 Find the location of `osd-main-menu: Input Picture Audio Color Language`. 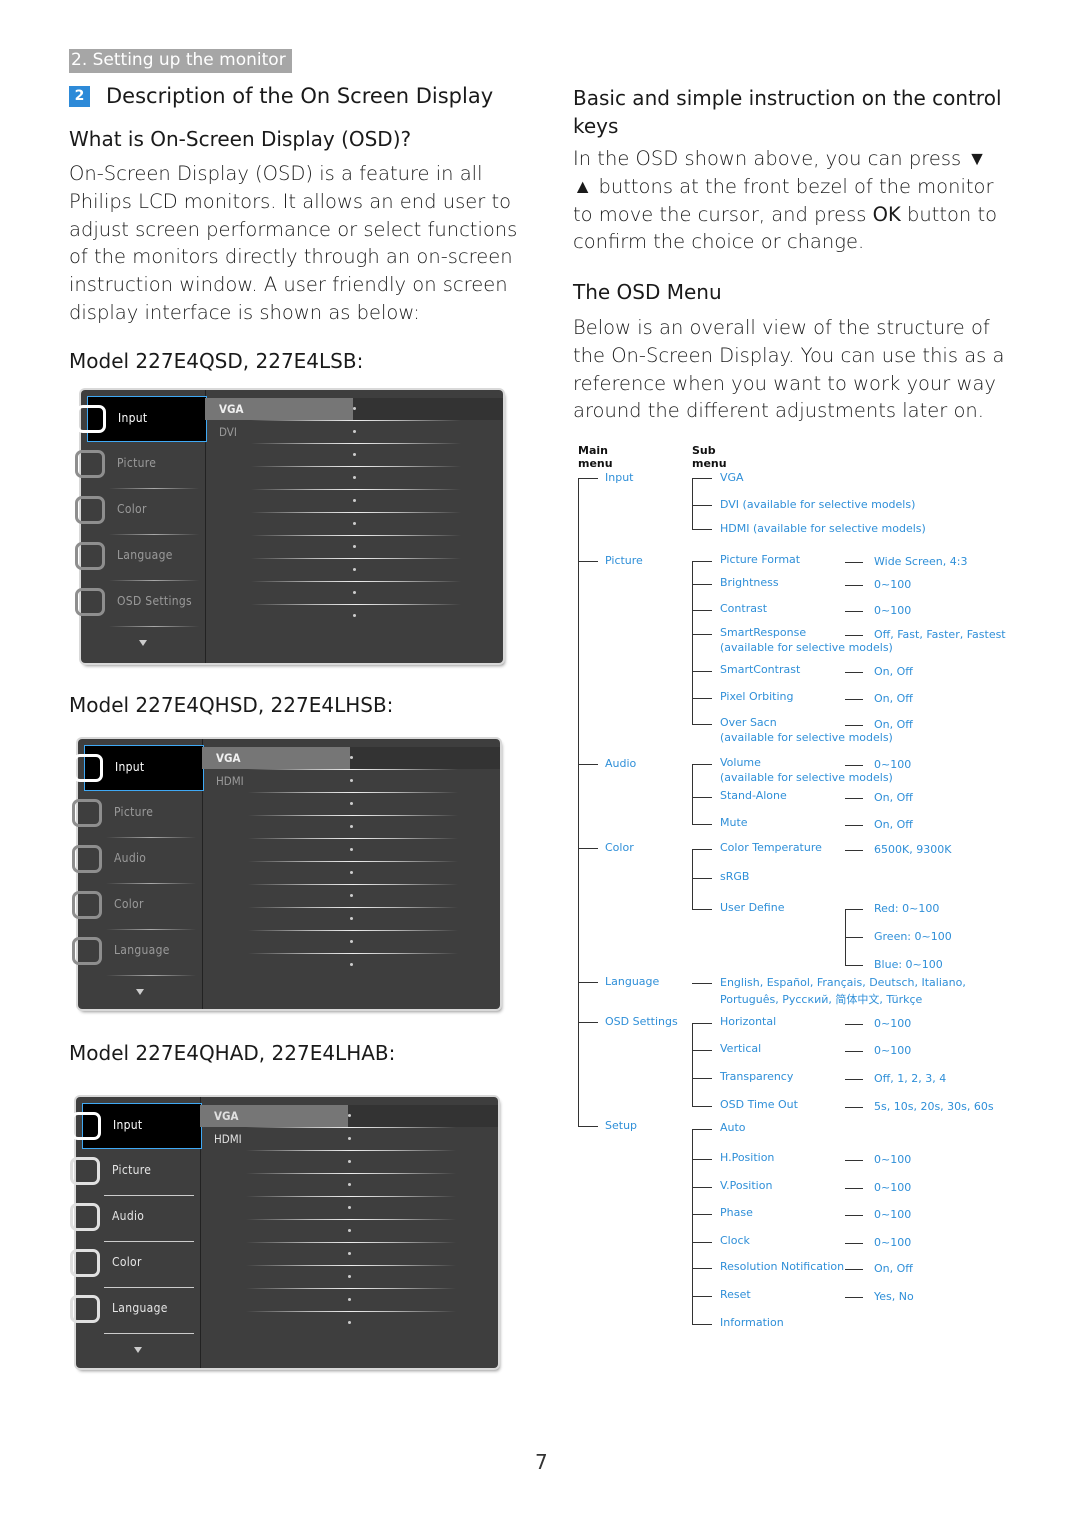

osd-main-menu: Input Picture Audio Color Language is located at coordinates (138, 874).